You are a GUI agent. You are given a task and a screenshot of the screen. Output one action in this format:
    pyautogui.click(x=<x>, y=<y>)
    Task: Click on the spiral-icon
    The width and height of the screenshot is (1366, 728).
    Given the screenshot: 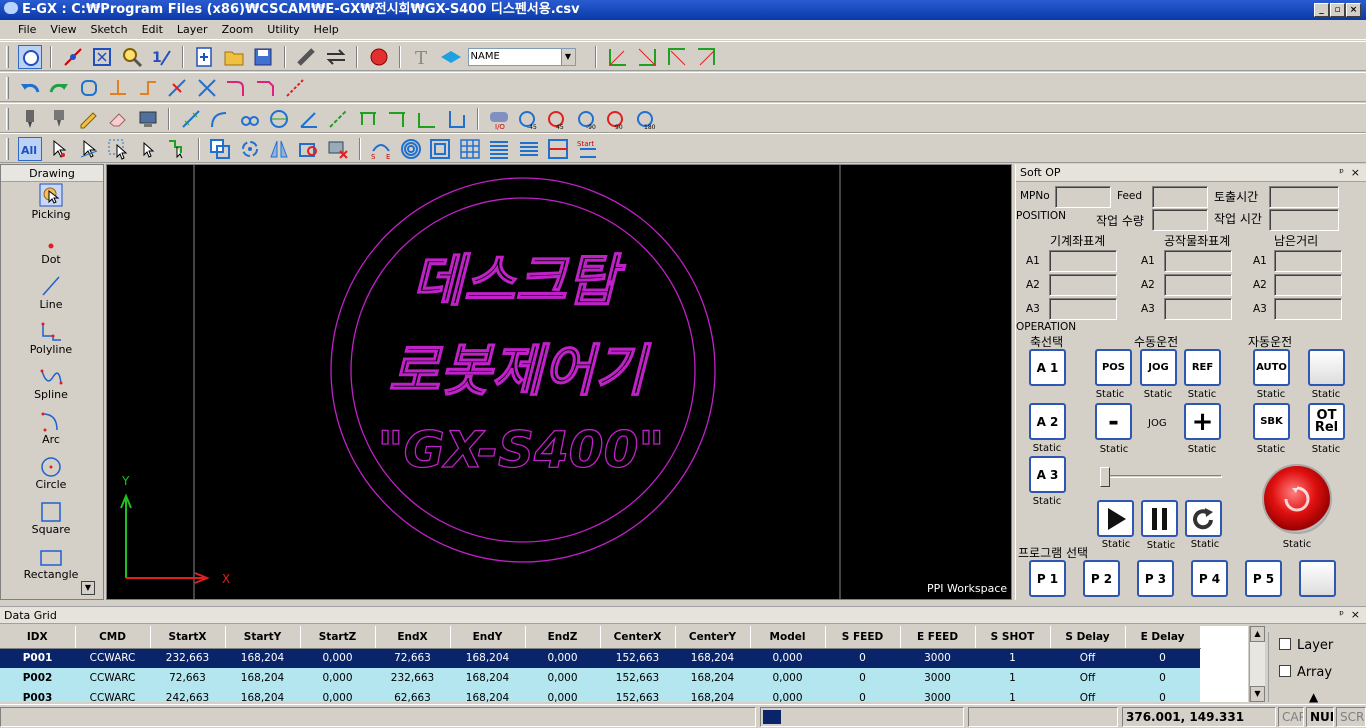 What is the action you would take?
    pyautogui.click(x=411, y=149)
    